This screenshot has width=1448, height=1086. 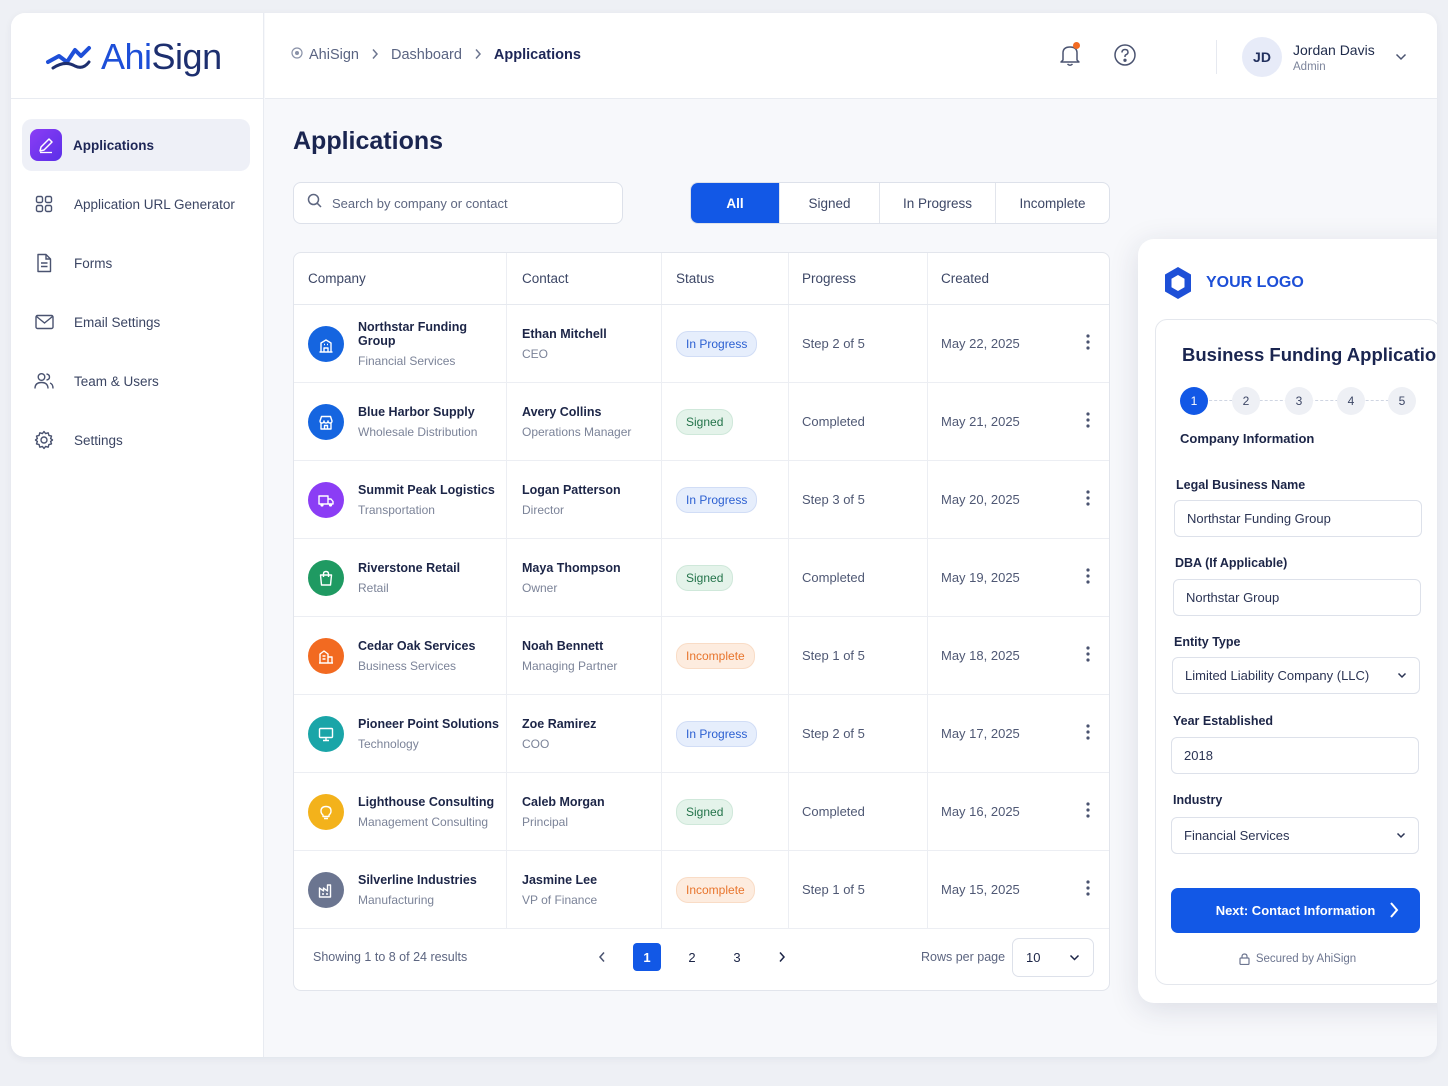 What do you see at coordinates (1247, 438) in the screenshot?
I see `step-label: Company Information` at bounding box center [1247, 438].